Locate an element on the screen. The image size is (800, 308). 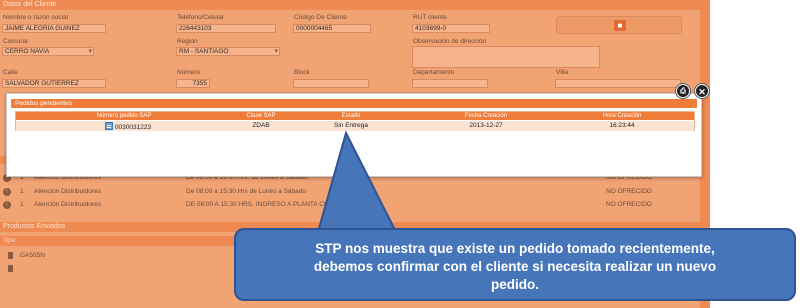
callout-seam is located at coordinates (357, 235).